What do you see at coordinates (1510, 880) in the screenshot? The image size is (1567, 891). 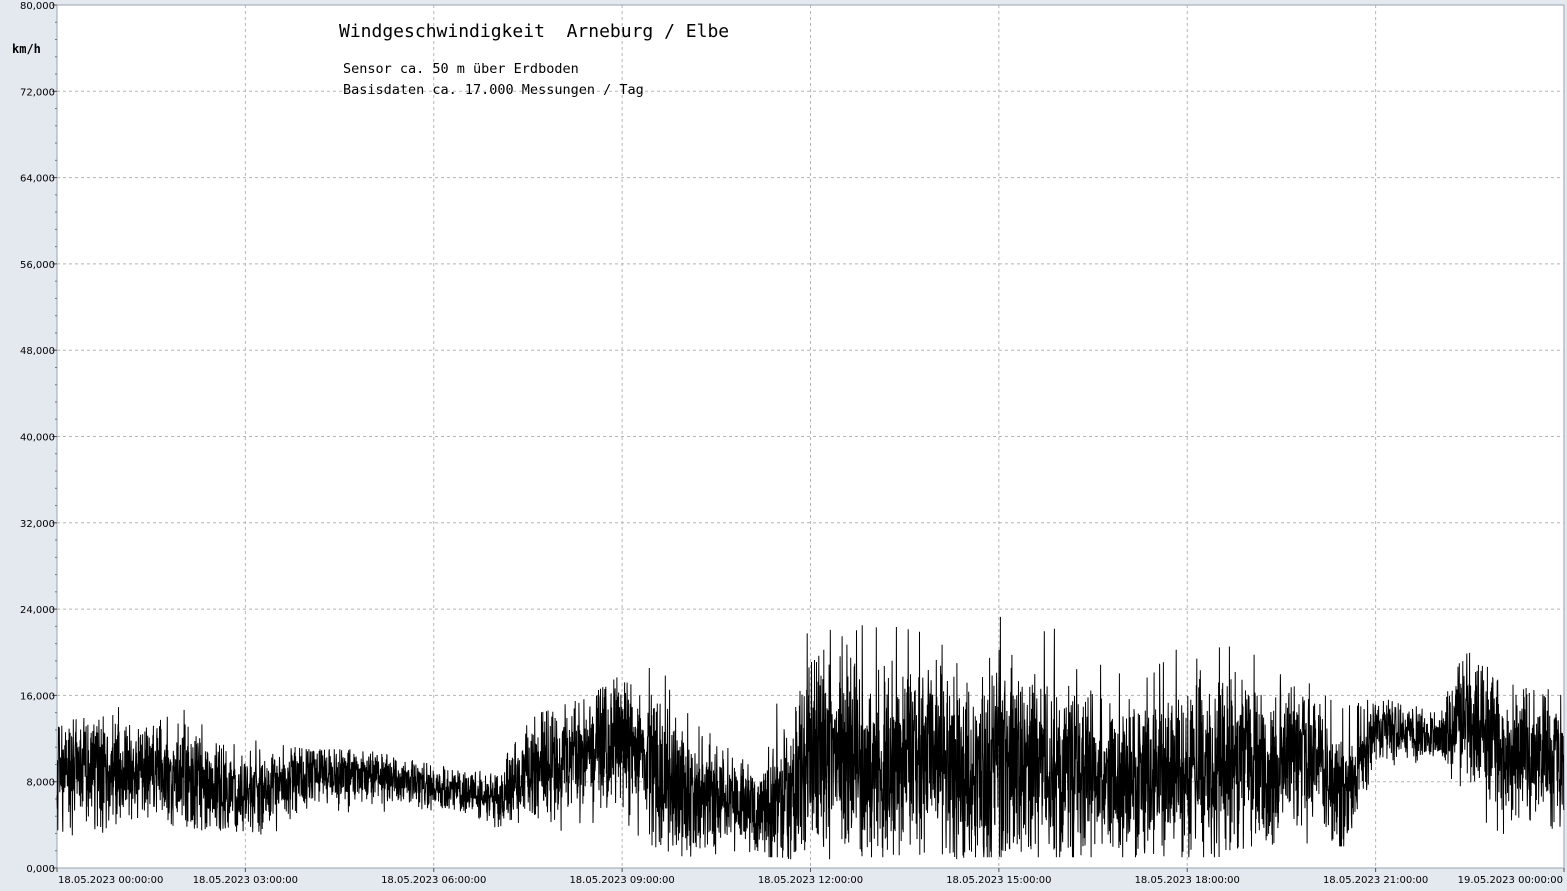 I see `x-tick-label: 19.05.2023 00:00:00` at bounding box center [1510, 880].